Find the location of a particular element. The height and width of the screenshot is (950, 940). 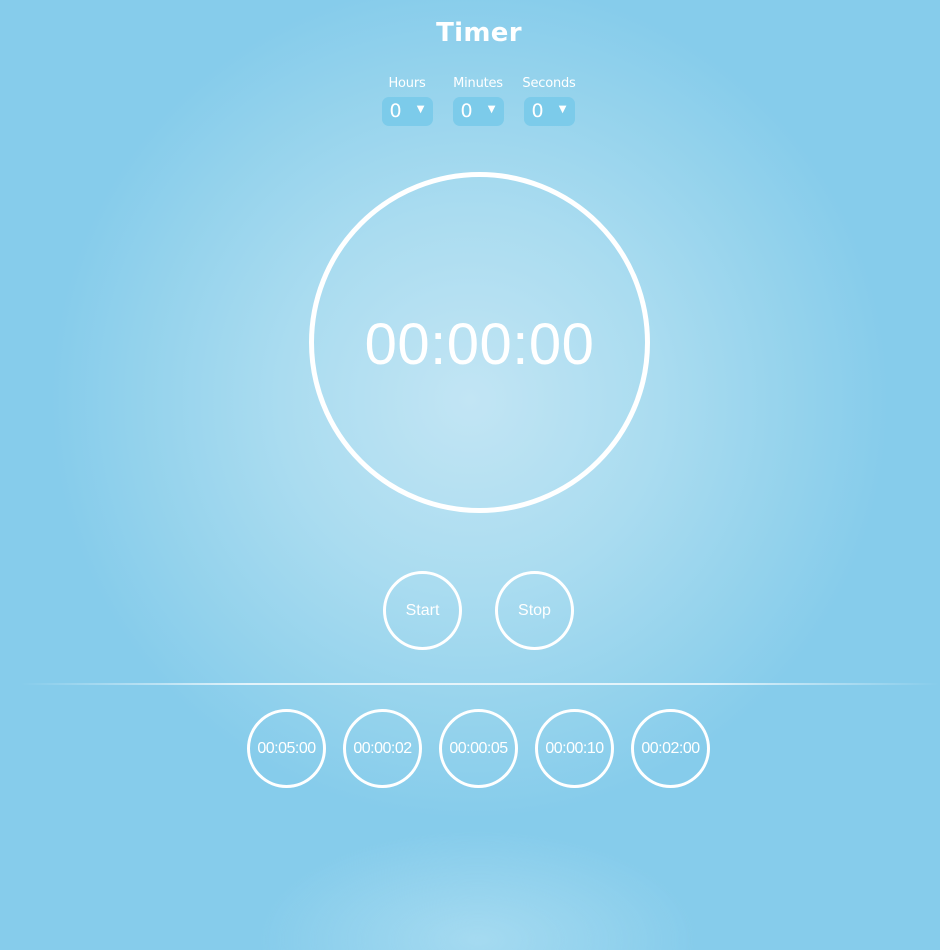

seconds-picker: Seconds 0 ▼ is located at coordinates (549, 101).